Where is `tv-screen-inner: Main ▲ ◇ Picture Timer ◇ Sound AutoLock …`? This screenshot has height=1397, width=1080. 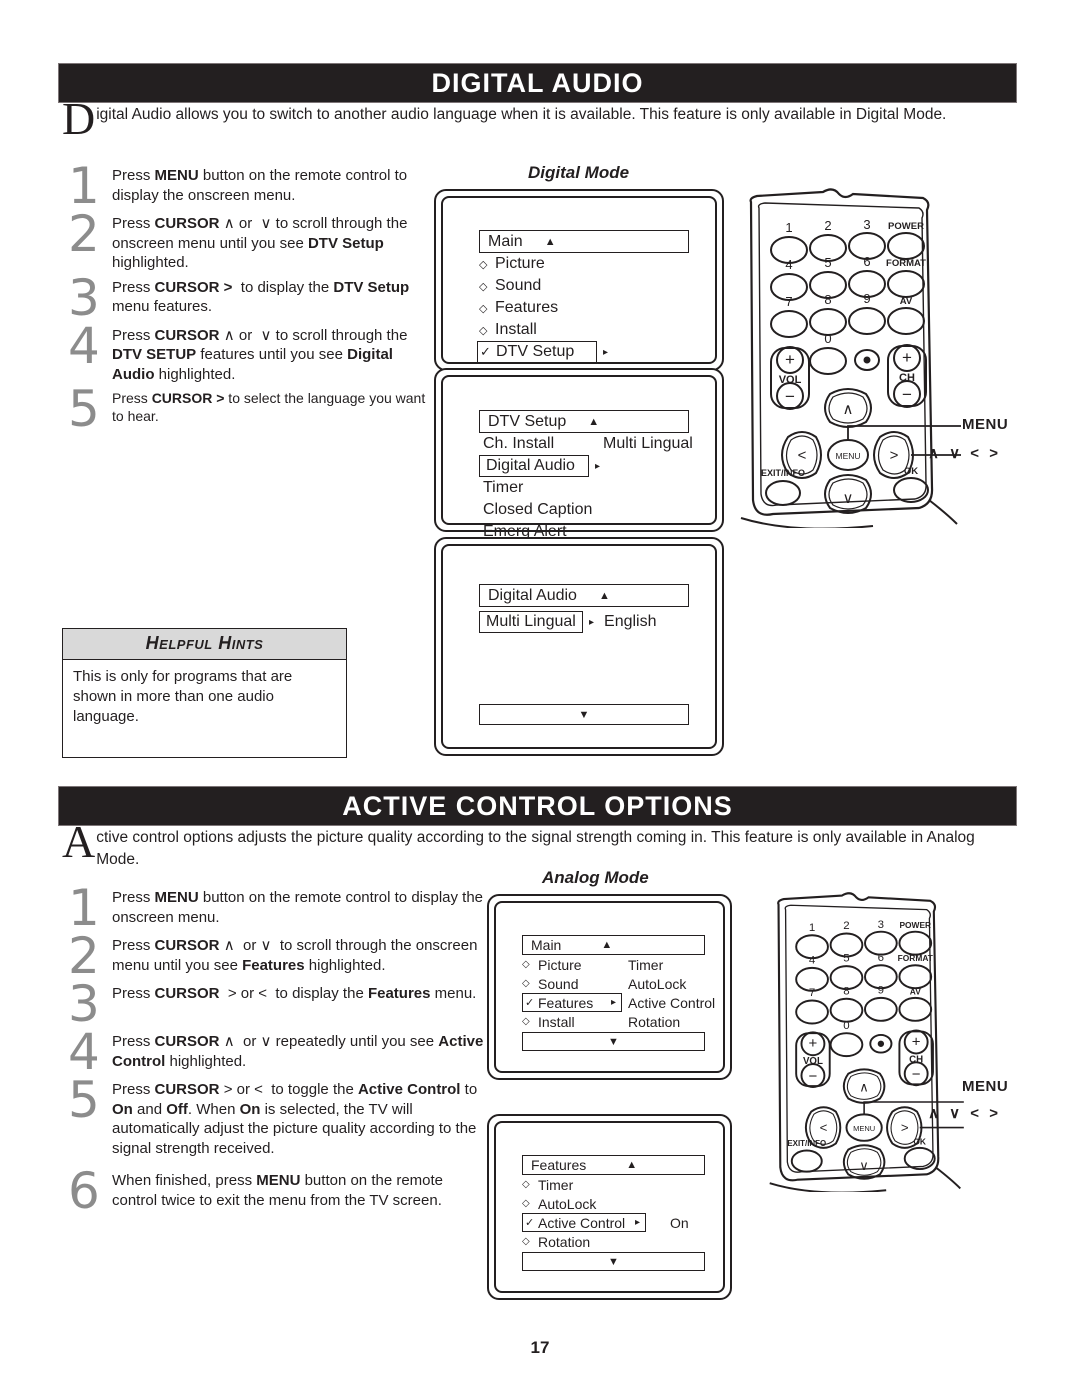
tv-screen-inner: Main ▲ ◇ Picture Timer ◇ Sound AutoLock … is located at coordinates (609, 987).